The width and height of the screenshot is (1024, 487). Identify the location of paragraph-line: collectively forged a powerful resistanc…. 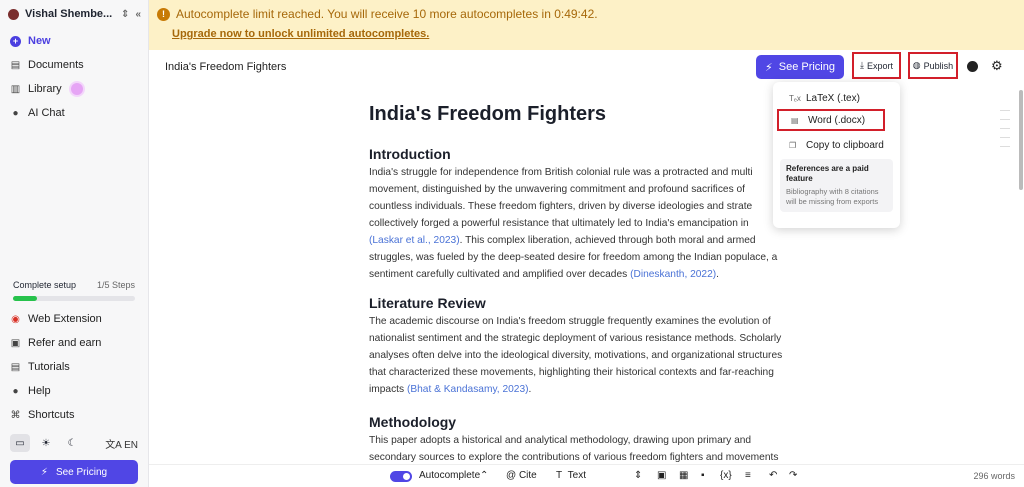
(559, 223).